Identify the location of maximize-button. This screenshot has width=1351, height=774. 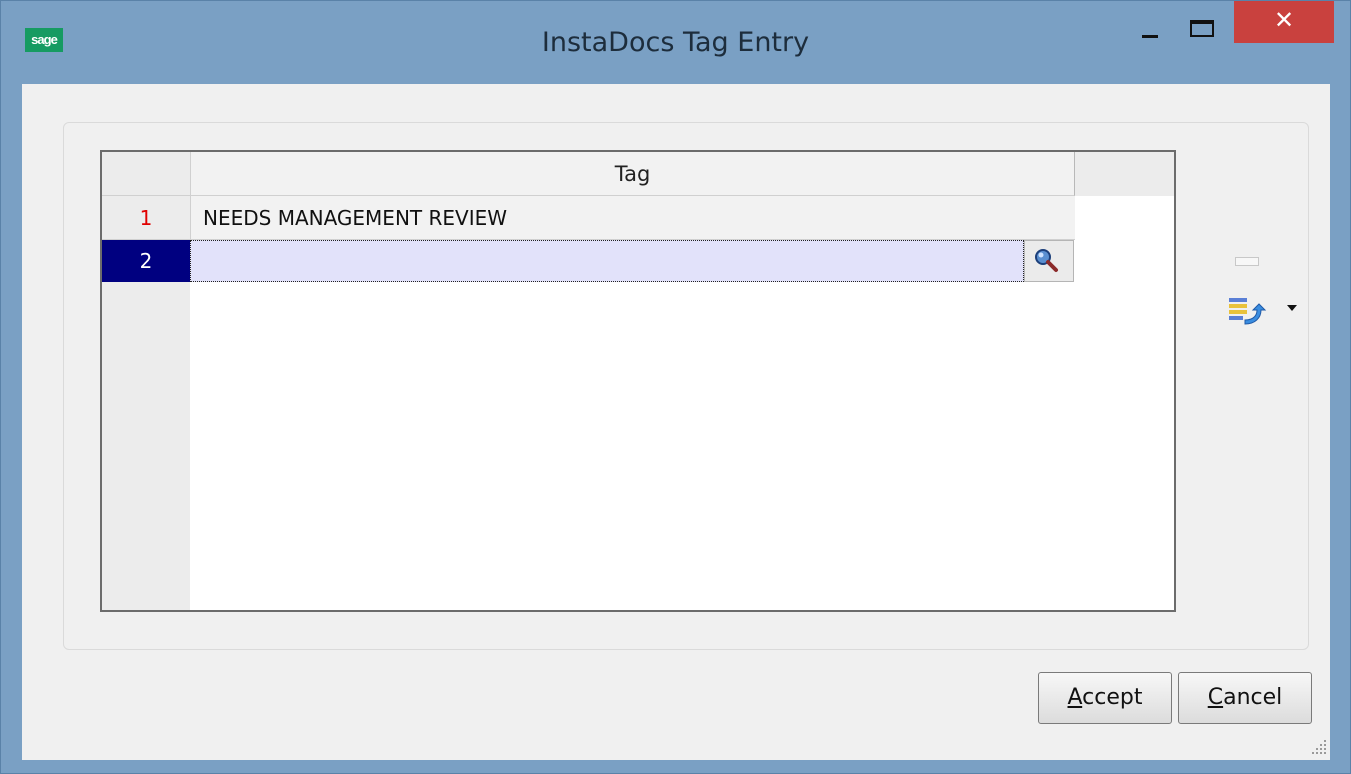
(1202, 22).